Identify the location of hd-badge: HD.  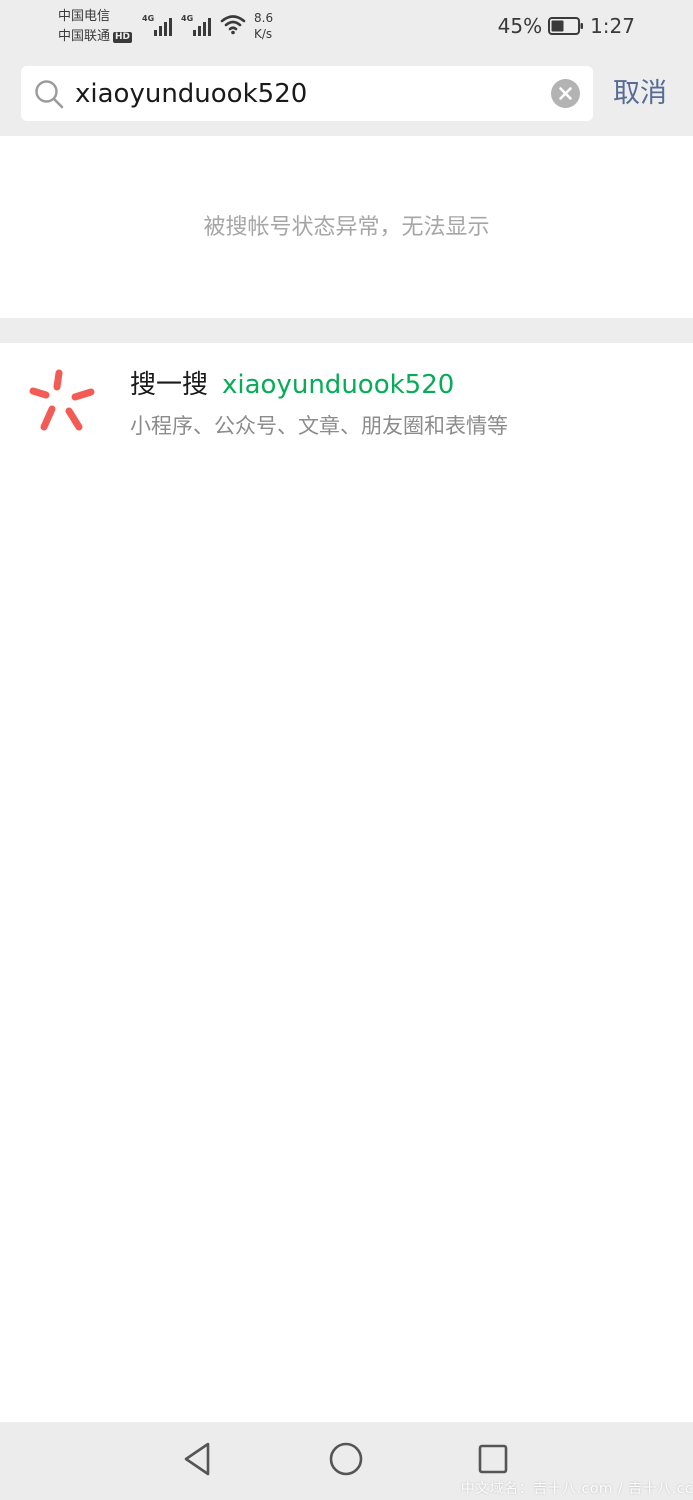
(123, 37).